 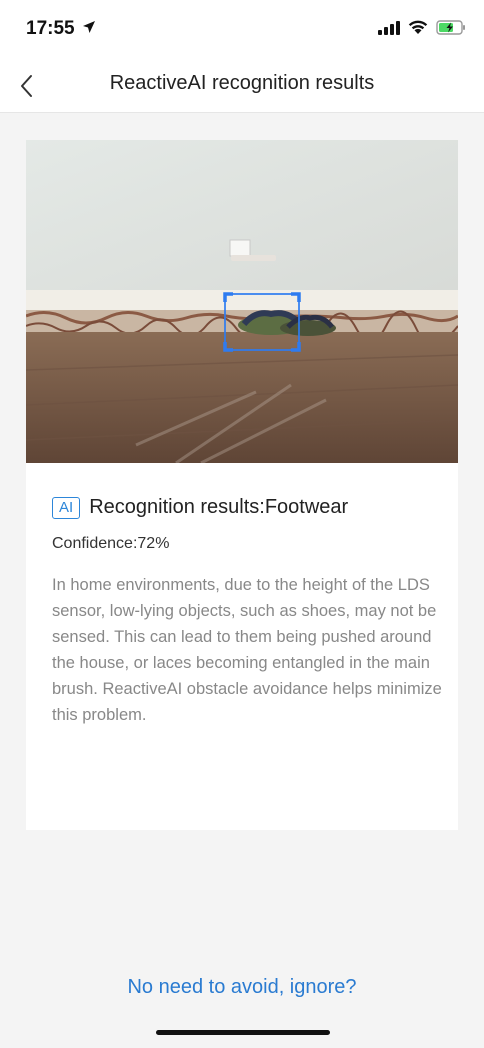 I want to click on wifi-icon, so click(x=418, y=27).